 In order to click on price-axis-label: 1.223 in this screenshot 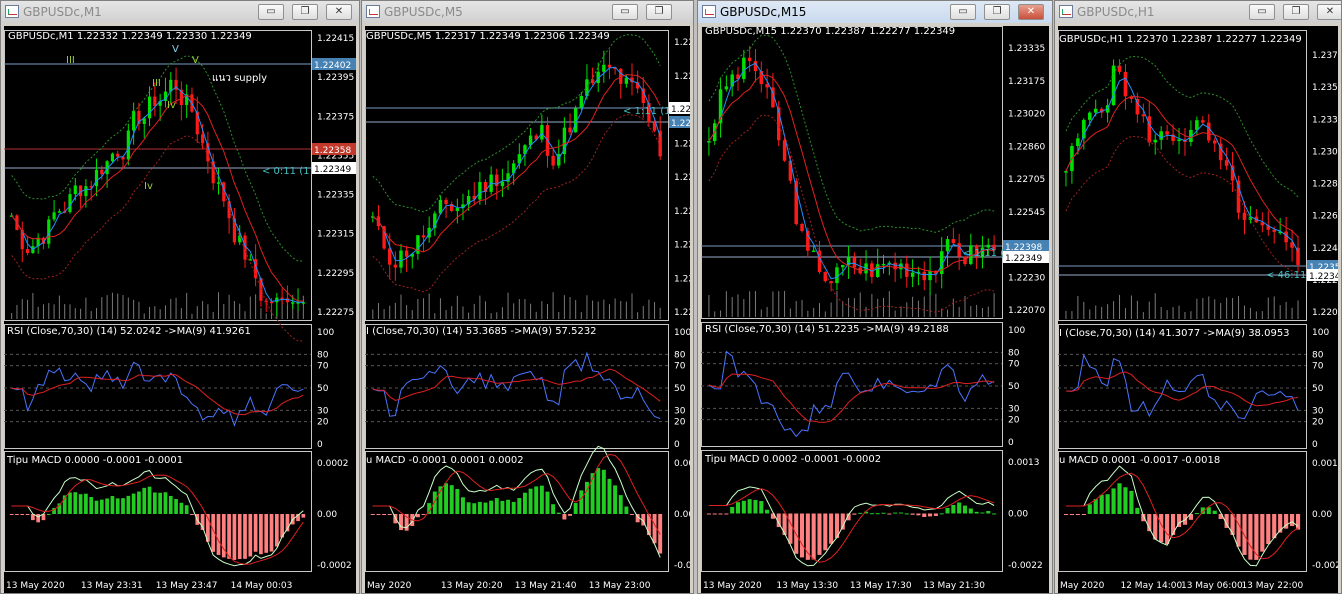, I will do `click(682, 144)`.